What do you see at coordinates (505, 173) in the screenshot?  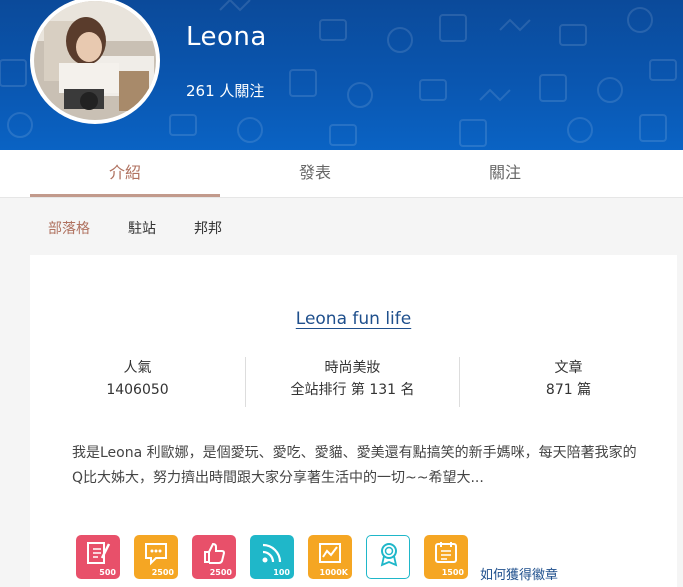 I see `tab-following: 關注` at bounding box center [505, 173].